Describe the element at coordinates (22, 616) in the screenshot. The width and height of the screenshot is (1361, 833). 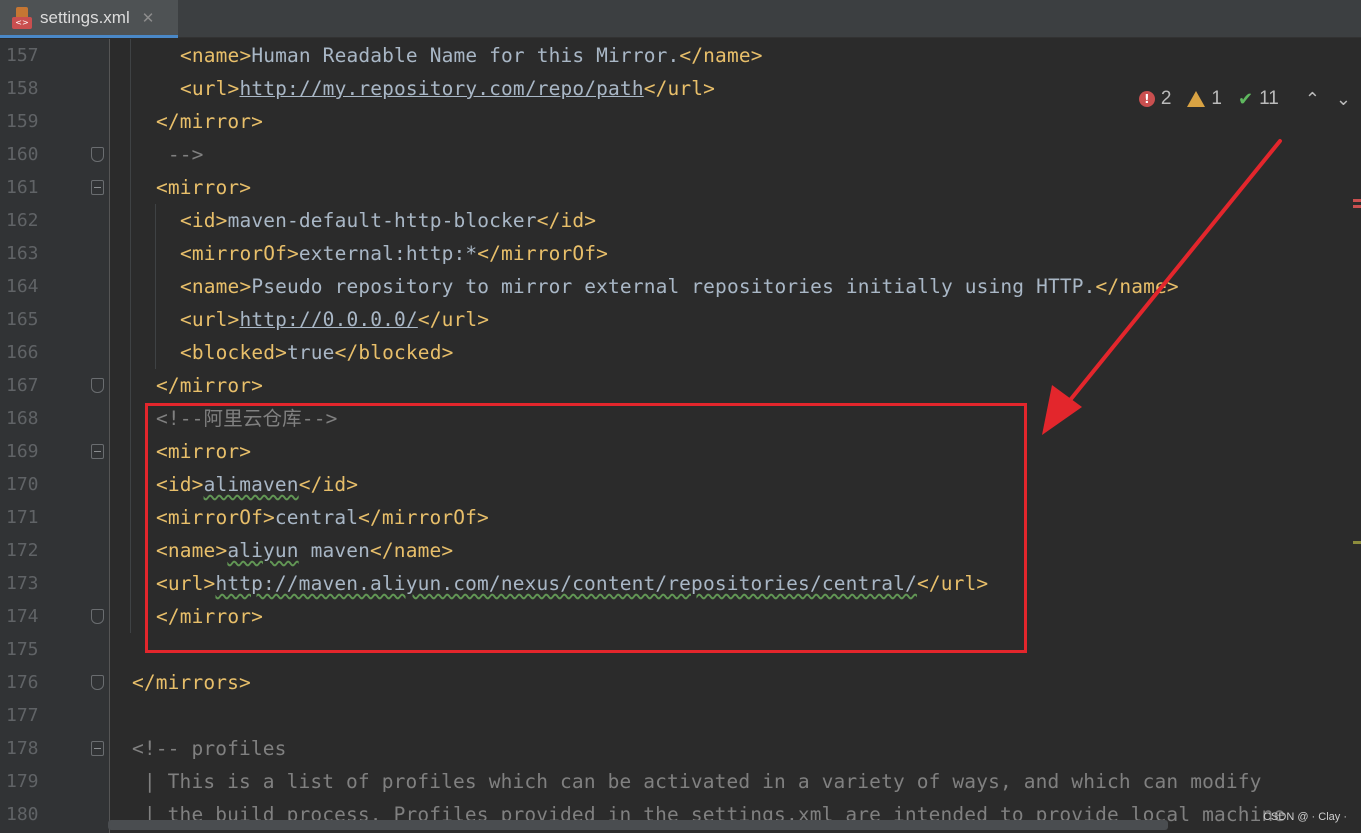
I see `line-number: 174` at that location.